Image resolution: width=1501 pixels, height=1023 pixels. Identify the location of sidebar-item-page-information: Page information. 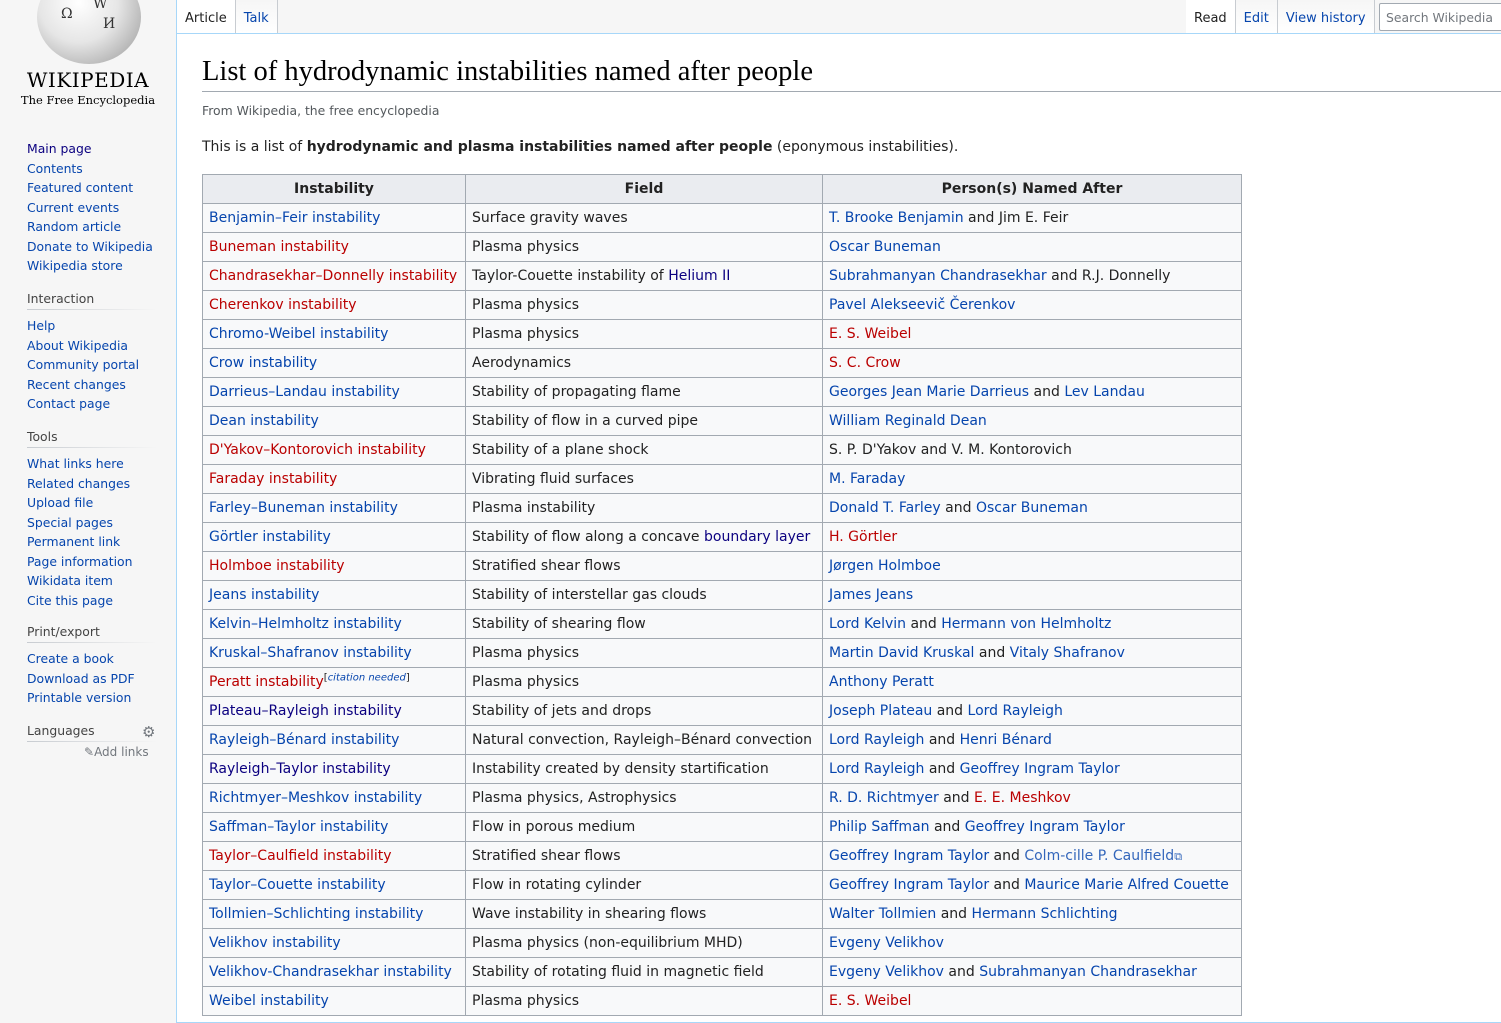
(79, 561).